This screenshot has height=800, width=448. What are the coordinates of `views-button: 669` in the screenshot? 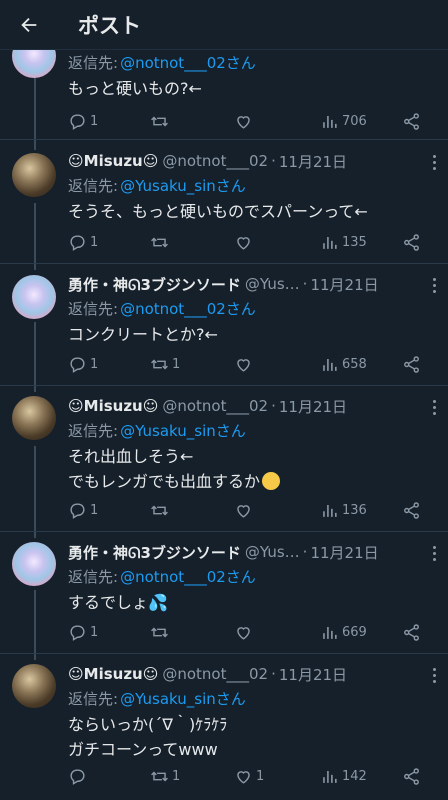 It's located at (343, 632).